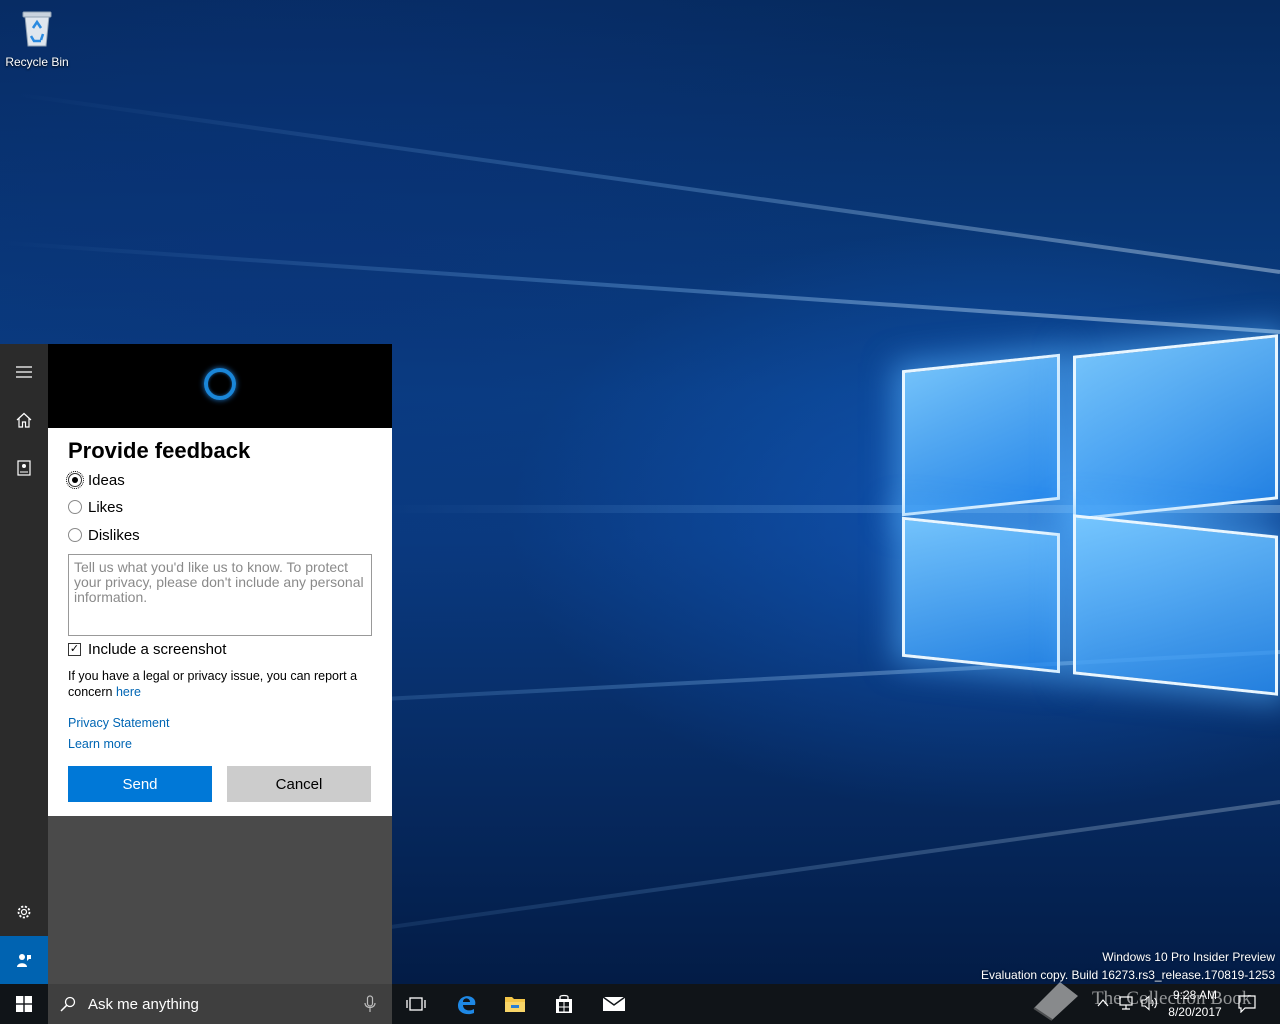  Describe the element at coordinates (37, 29) in the screenshot. I see `recycle-bin-icon` at that location.